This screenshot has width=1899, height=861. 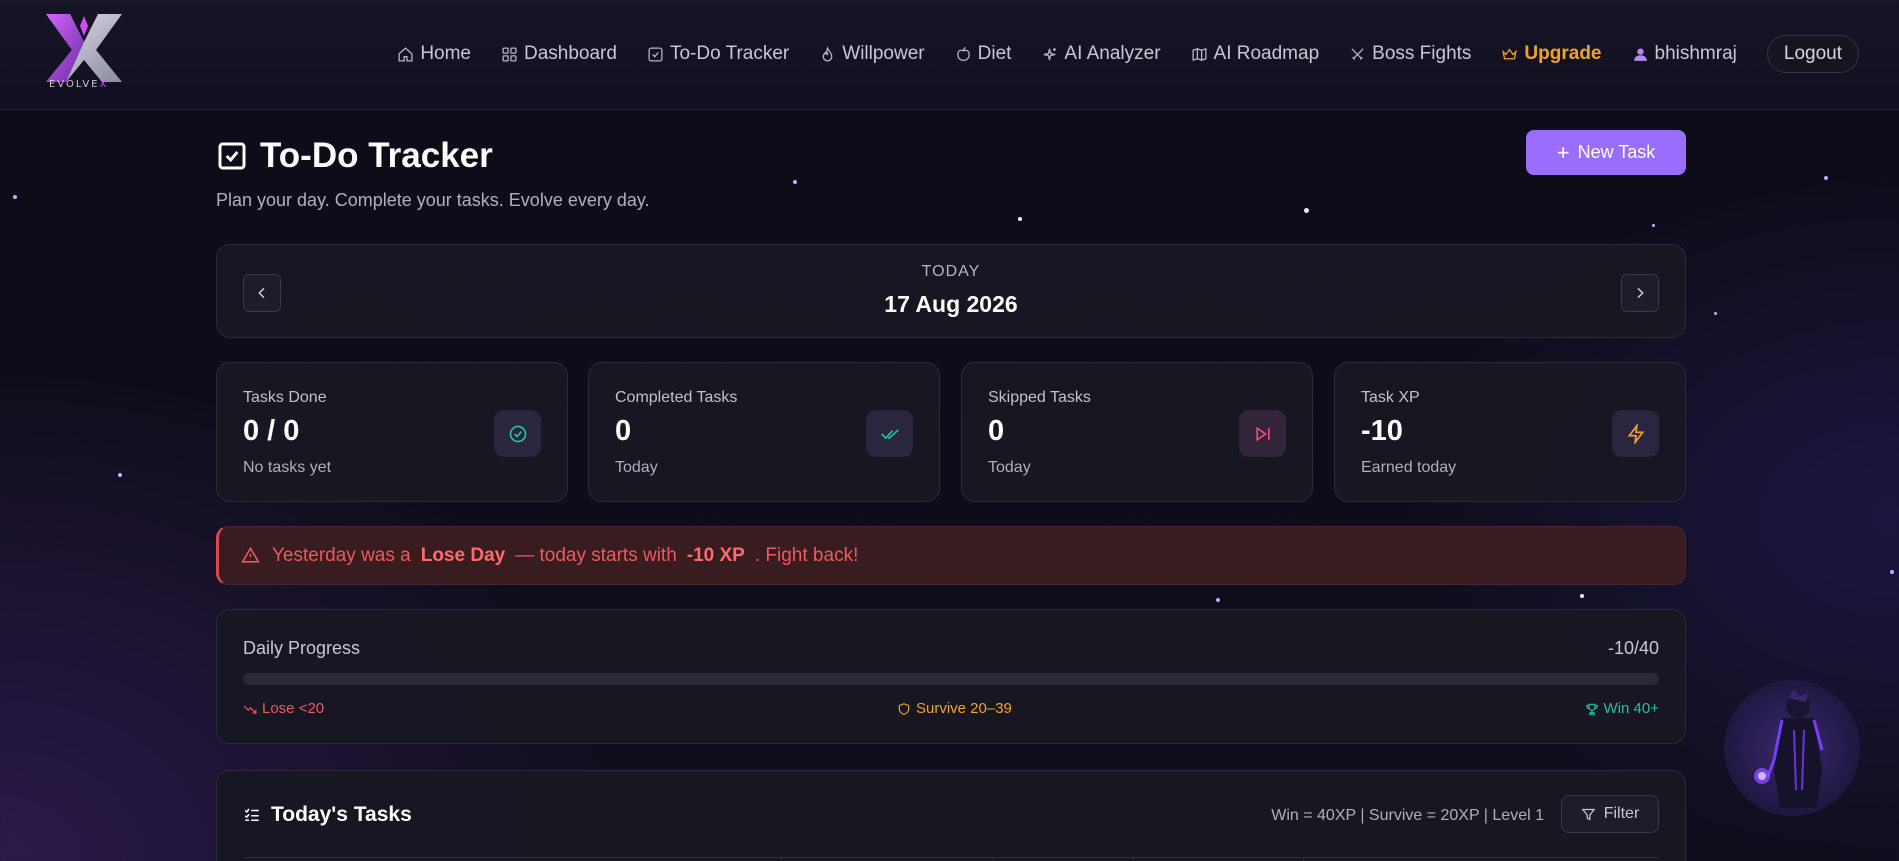 What do you see at coordinates (341, 555) in the screenshot?
I see `alert-text: Yesterday was a` at bounding box center [341, 555].